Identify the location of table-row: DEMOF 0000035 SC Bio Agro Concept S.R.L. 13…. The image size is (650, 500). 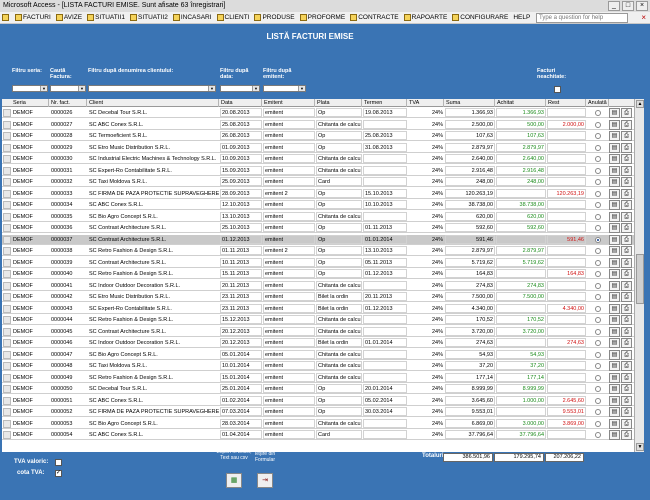
(318, 216).